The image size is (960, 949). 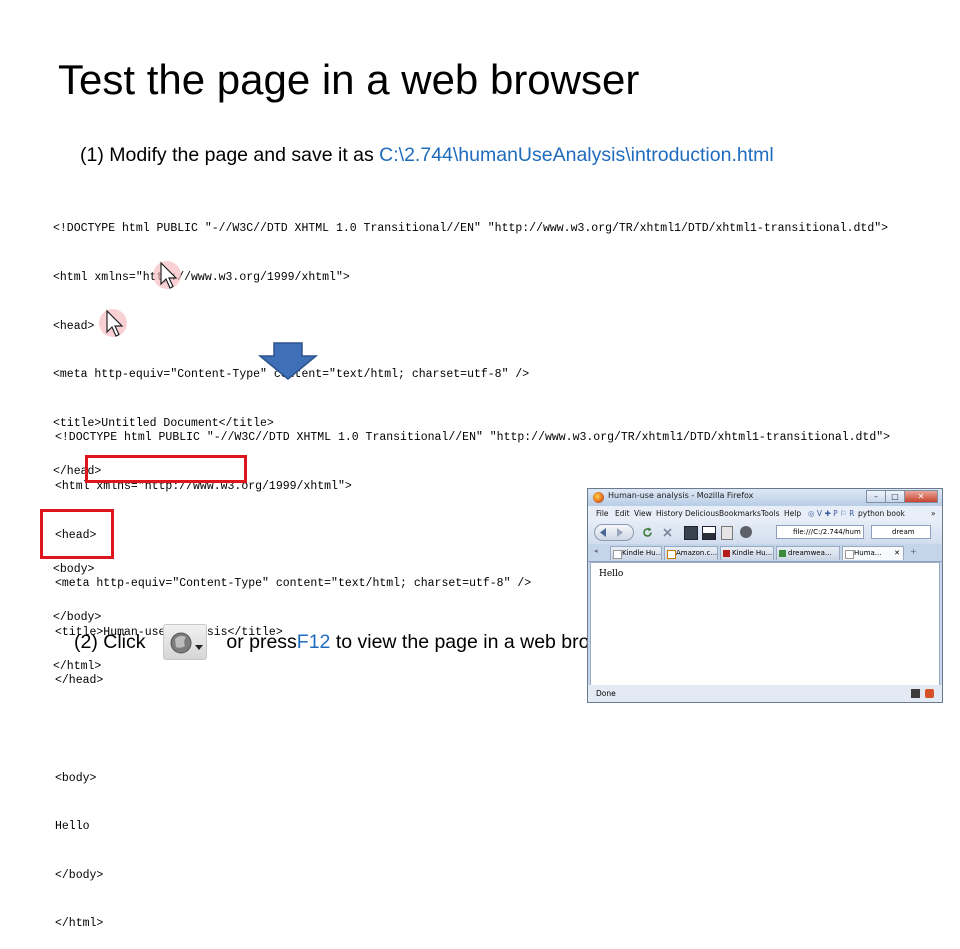 I want to click on menu-file: File, so click(x=602, y=513).